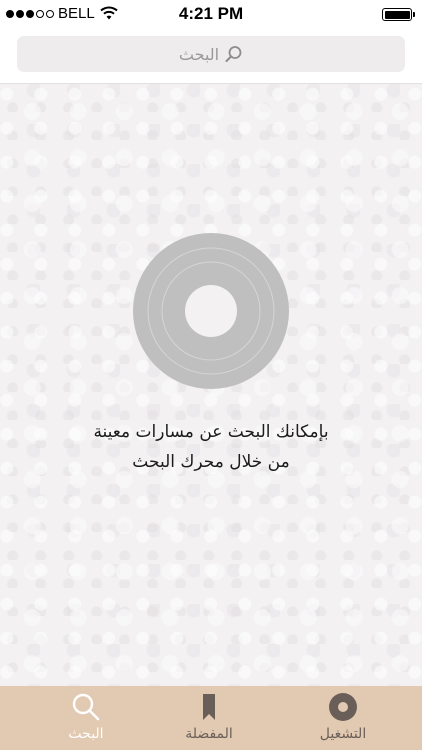 Image resolution: width=422 pixels, height=750 pixels. I want to click on battery-level, so click(397, 14).